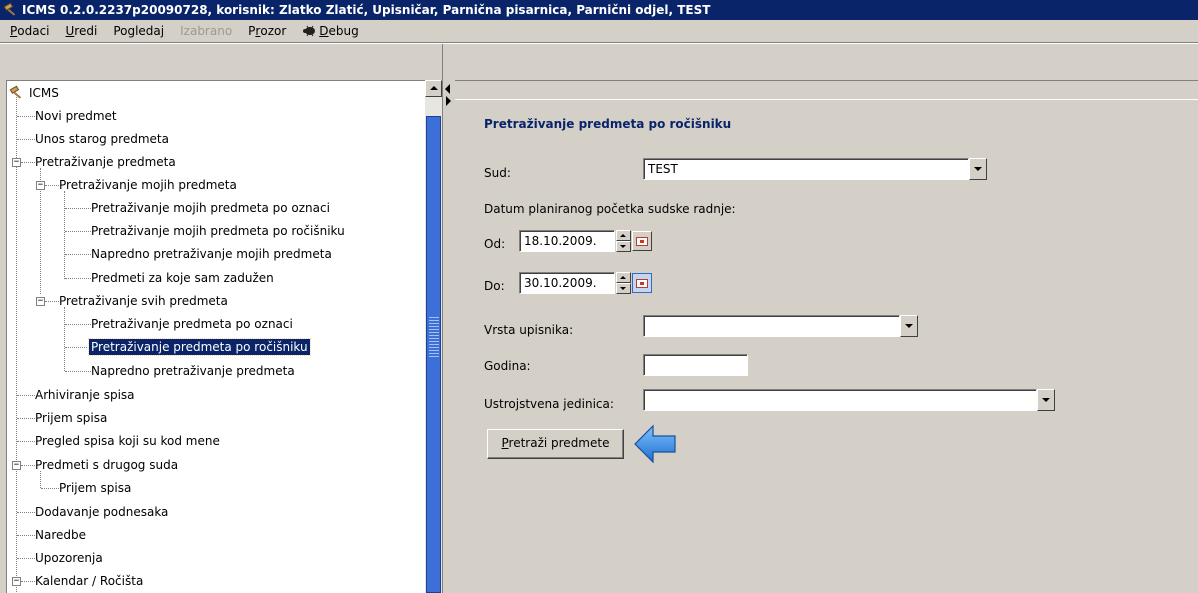 The height and width of the screenshot is (593, 1198). I want to click on scroll-grip, so click(434, 337).